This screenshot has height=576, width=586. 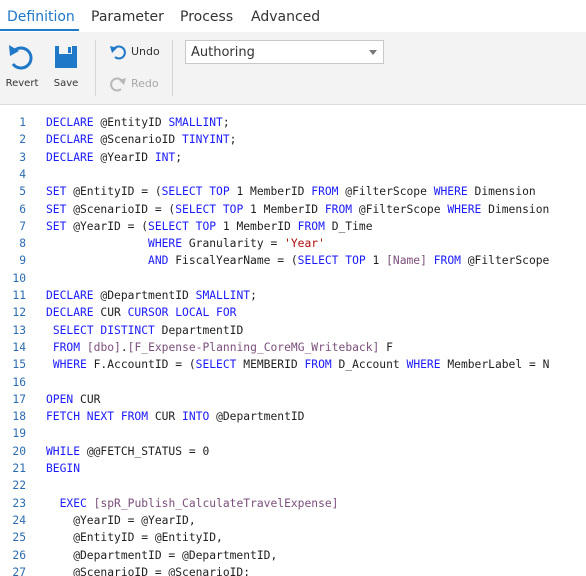 I want to click on tab-parameter: Parameter, so click(x=127, y=17).